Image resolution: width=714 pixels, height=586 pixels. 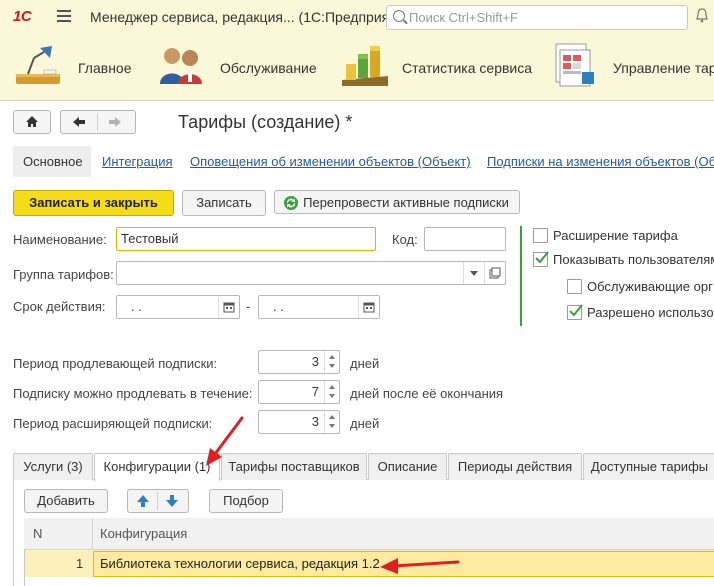 What do you see at coordinates (60, 239) in the screenshot?
I see `name-label: Наименование:` at bounding box center [60, 239].